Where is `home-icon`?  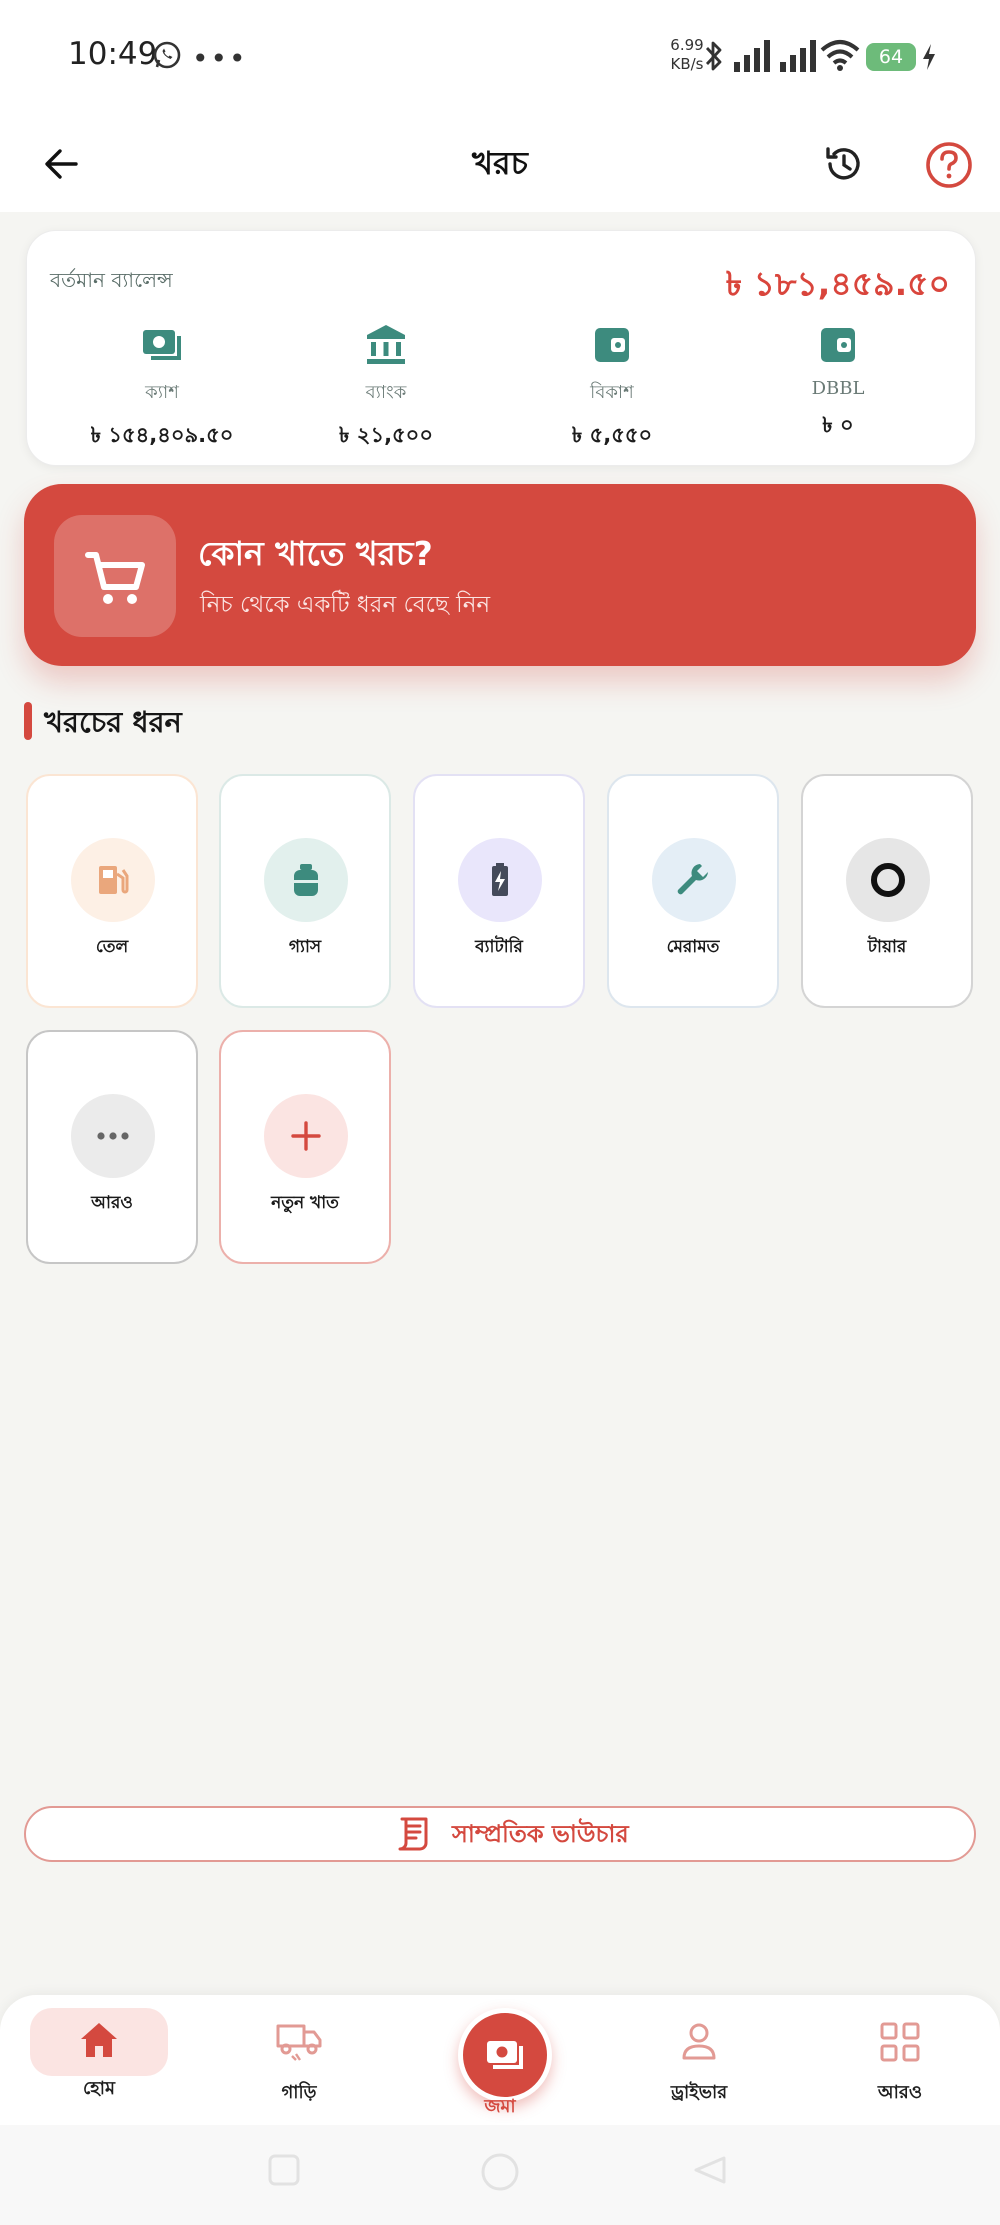 home-icon is located at coordinates (99, 2040).